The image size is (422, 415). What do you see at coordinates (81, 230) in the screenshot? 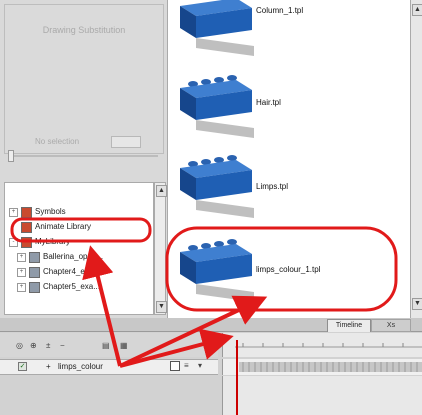
I see `highlight-animate-library` at bounding box center [81, 230].